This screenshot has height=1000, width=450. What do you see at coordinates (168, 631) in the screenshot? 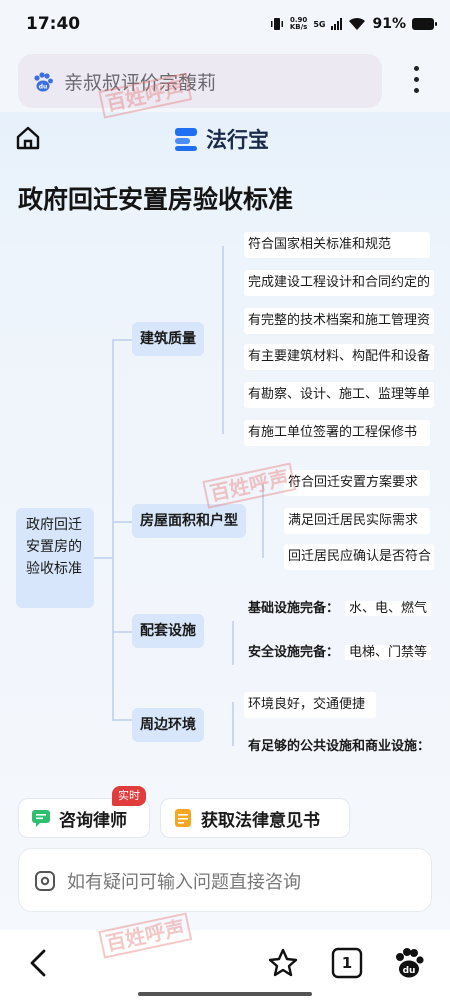
I see `branch-facilities: 配套设施` at bounding box center [168, 631].